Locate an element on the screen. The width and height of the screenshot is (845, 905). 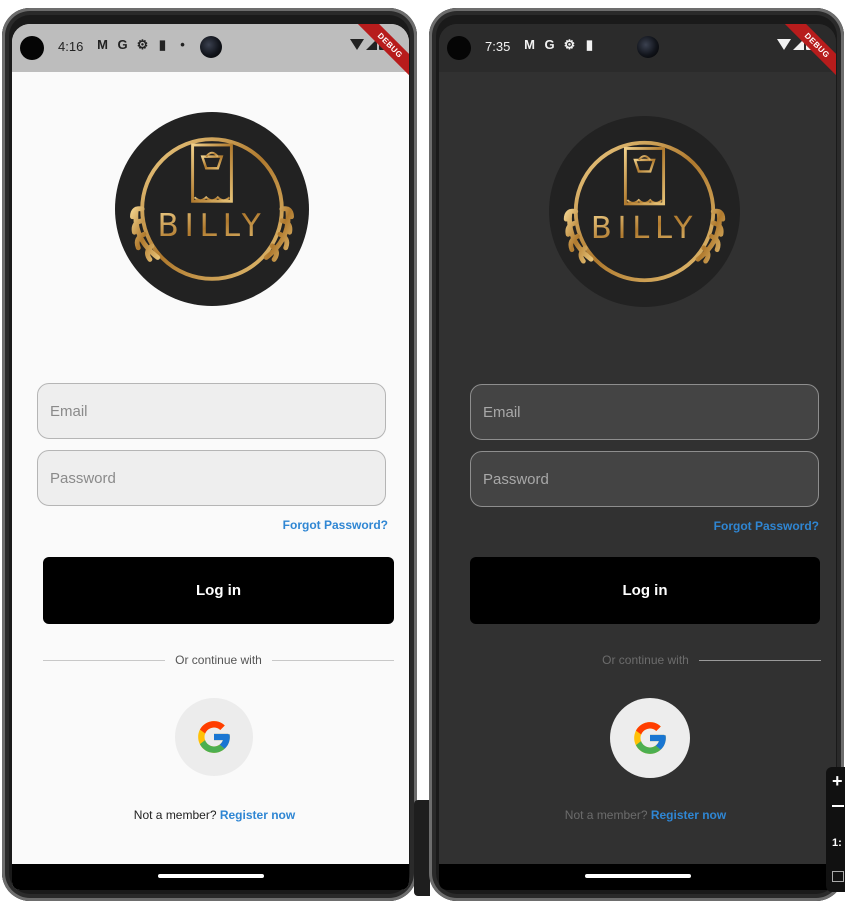
fit-screen-icon is located at coordinates (838, 876).